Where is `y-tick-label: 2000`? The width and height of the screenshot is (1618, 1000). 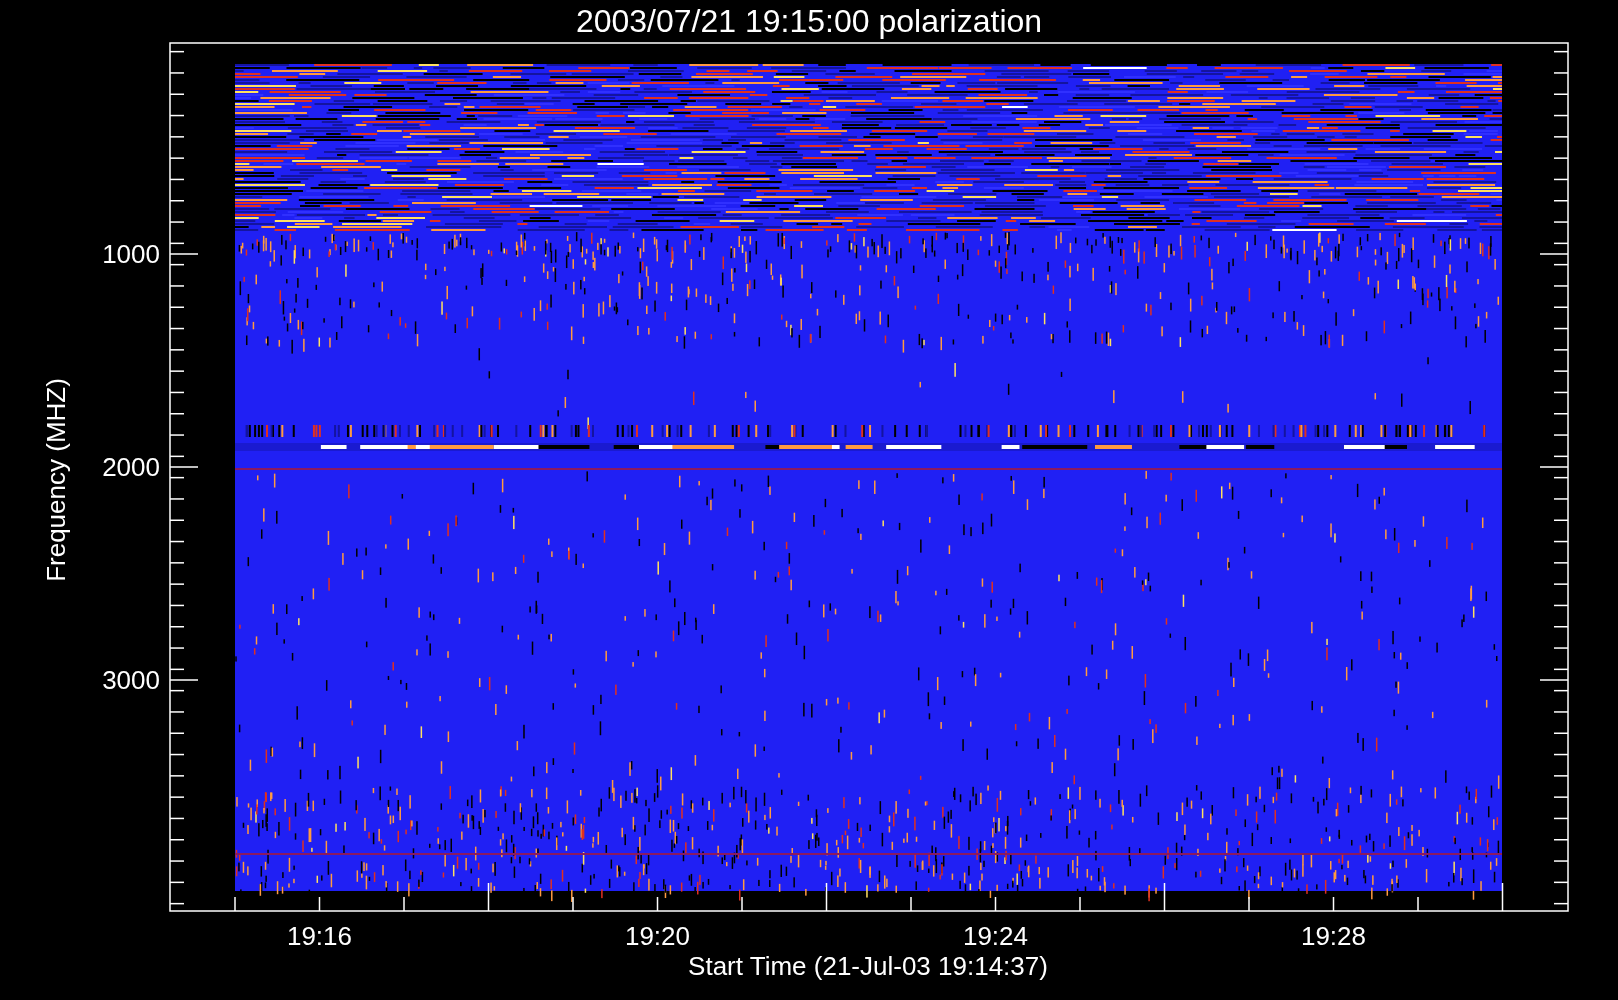 y-tick-label: 2000 is located at coordinates (131, 467).